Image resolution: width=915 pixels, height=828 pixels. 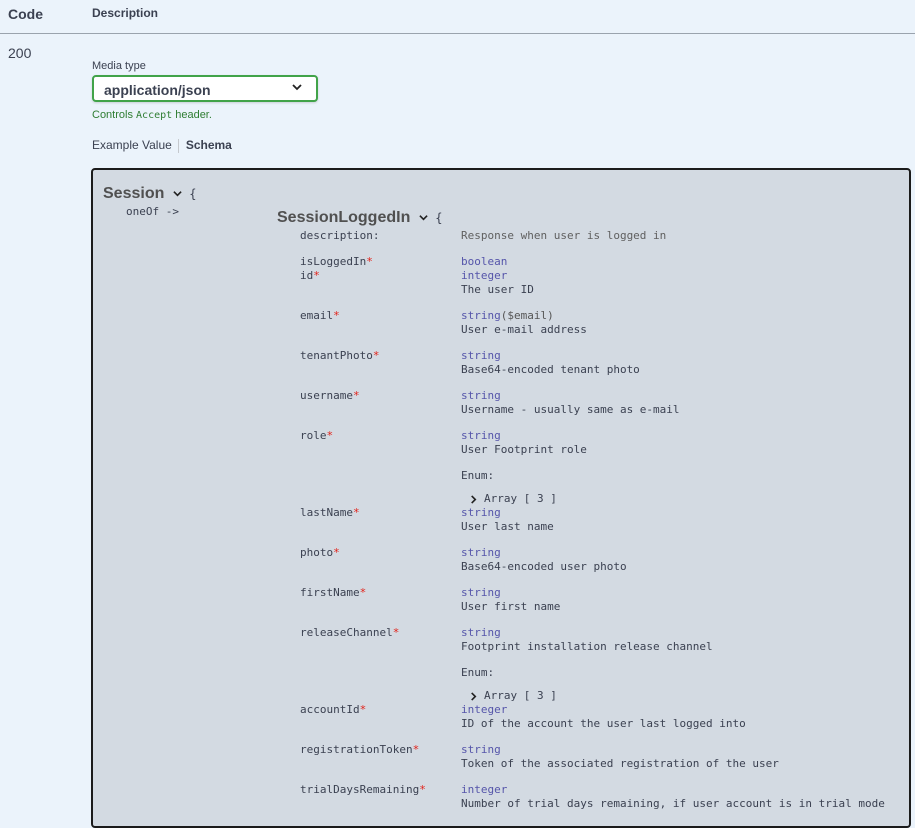 What do you see at coordinates (564, 235) in the screenshot?
I see `model-description-value: Response when user is logged in` at bounding box center [564, 235].